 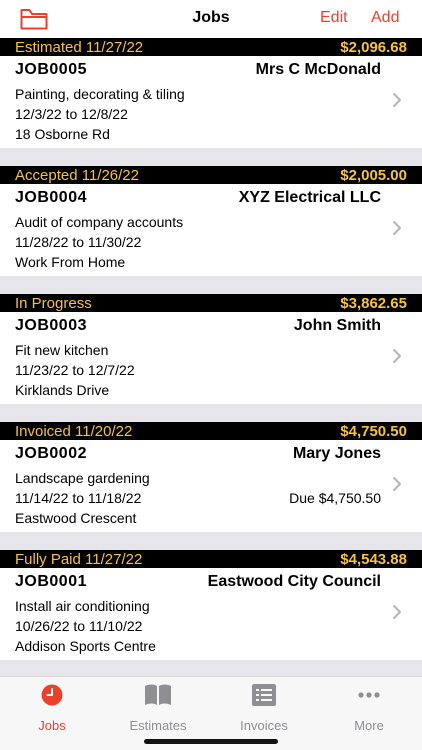 I want to click on more-icon, so click(x=369, y=695).